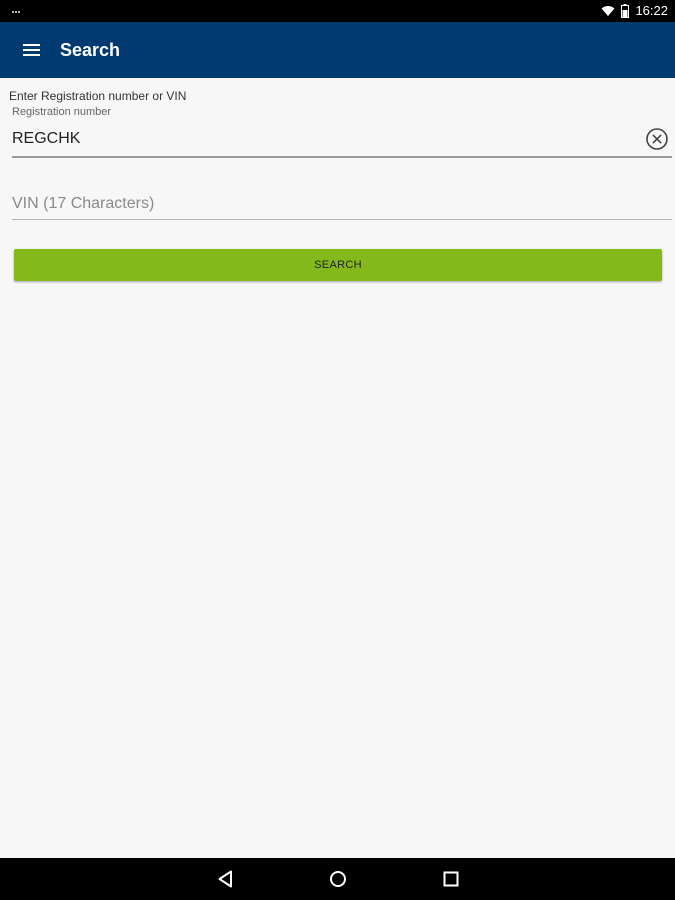 The width and height of the screenshot is (675, 900). I want to click on wifi-icon, so click(608, 11).